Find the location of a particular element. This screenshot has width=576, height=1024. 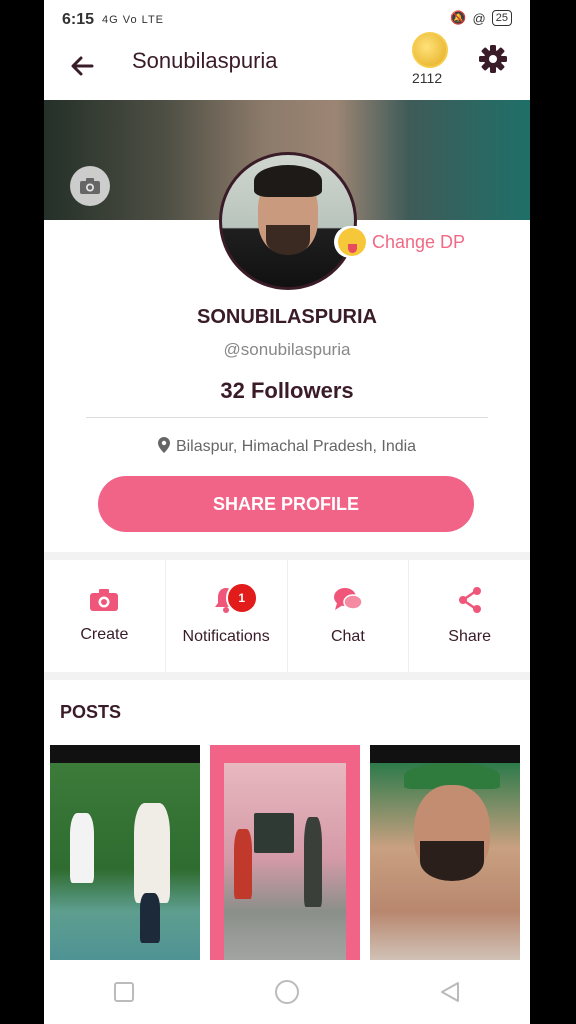

chat-icon is located at coordinates (348, 599).